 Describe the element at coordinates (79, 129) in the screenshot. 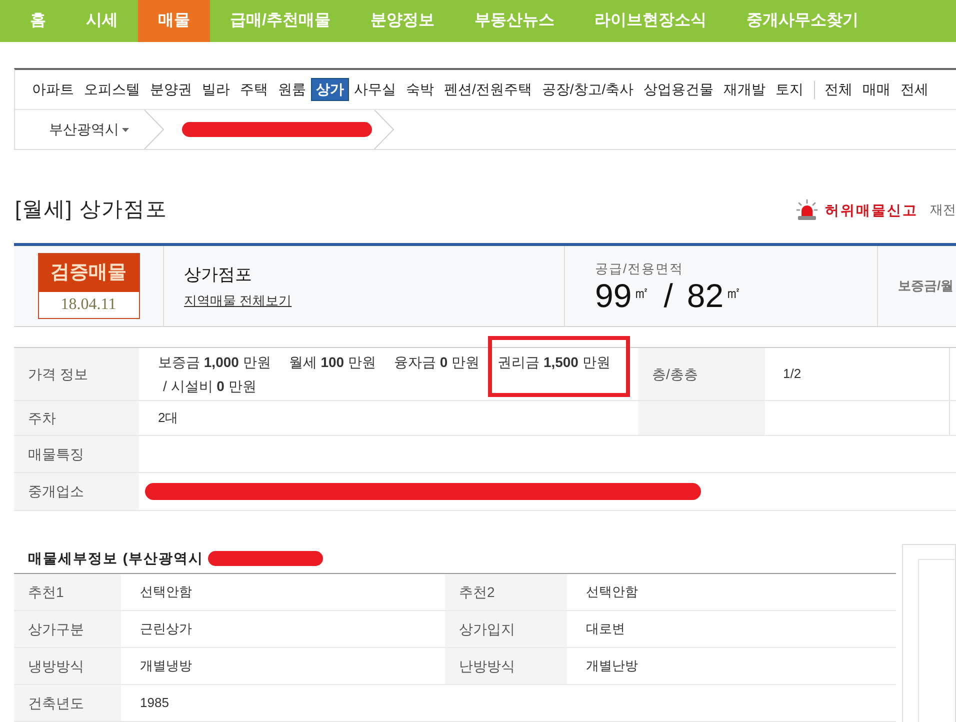

I see `region-dropdown: 부산광역시` at that location.